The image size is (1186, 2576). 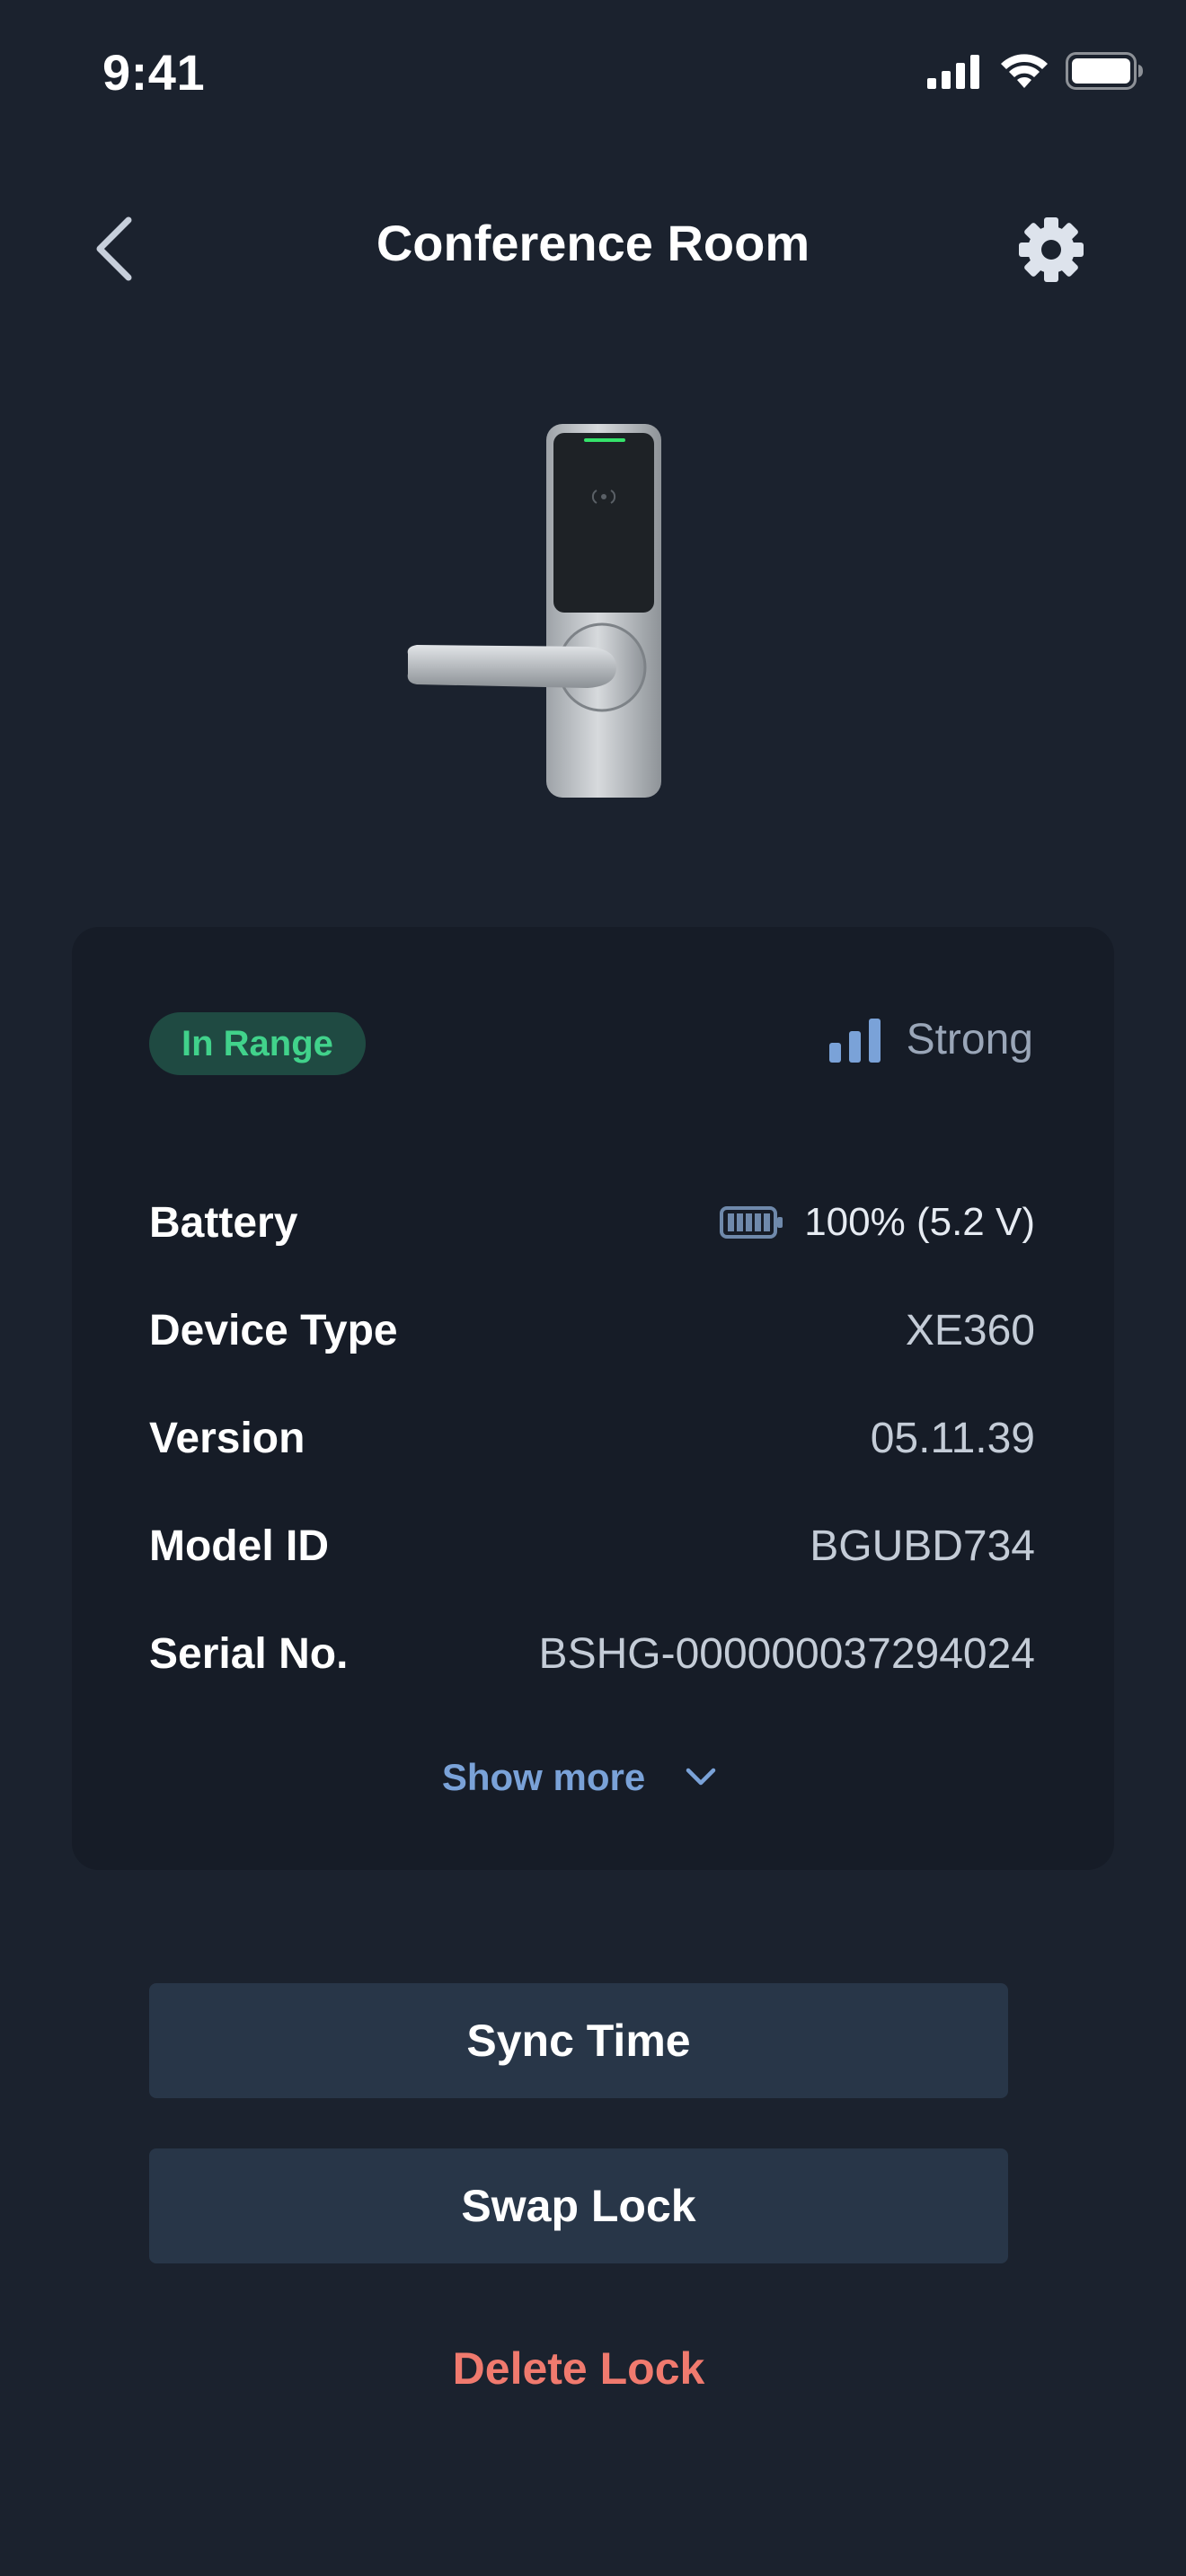 What do you see at coordinates (534, 611) in the screenshot?
I see `lock-product-image` at bounding box center [534, 611].